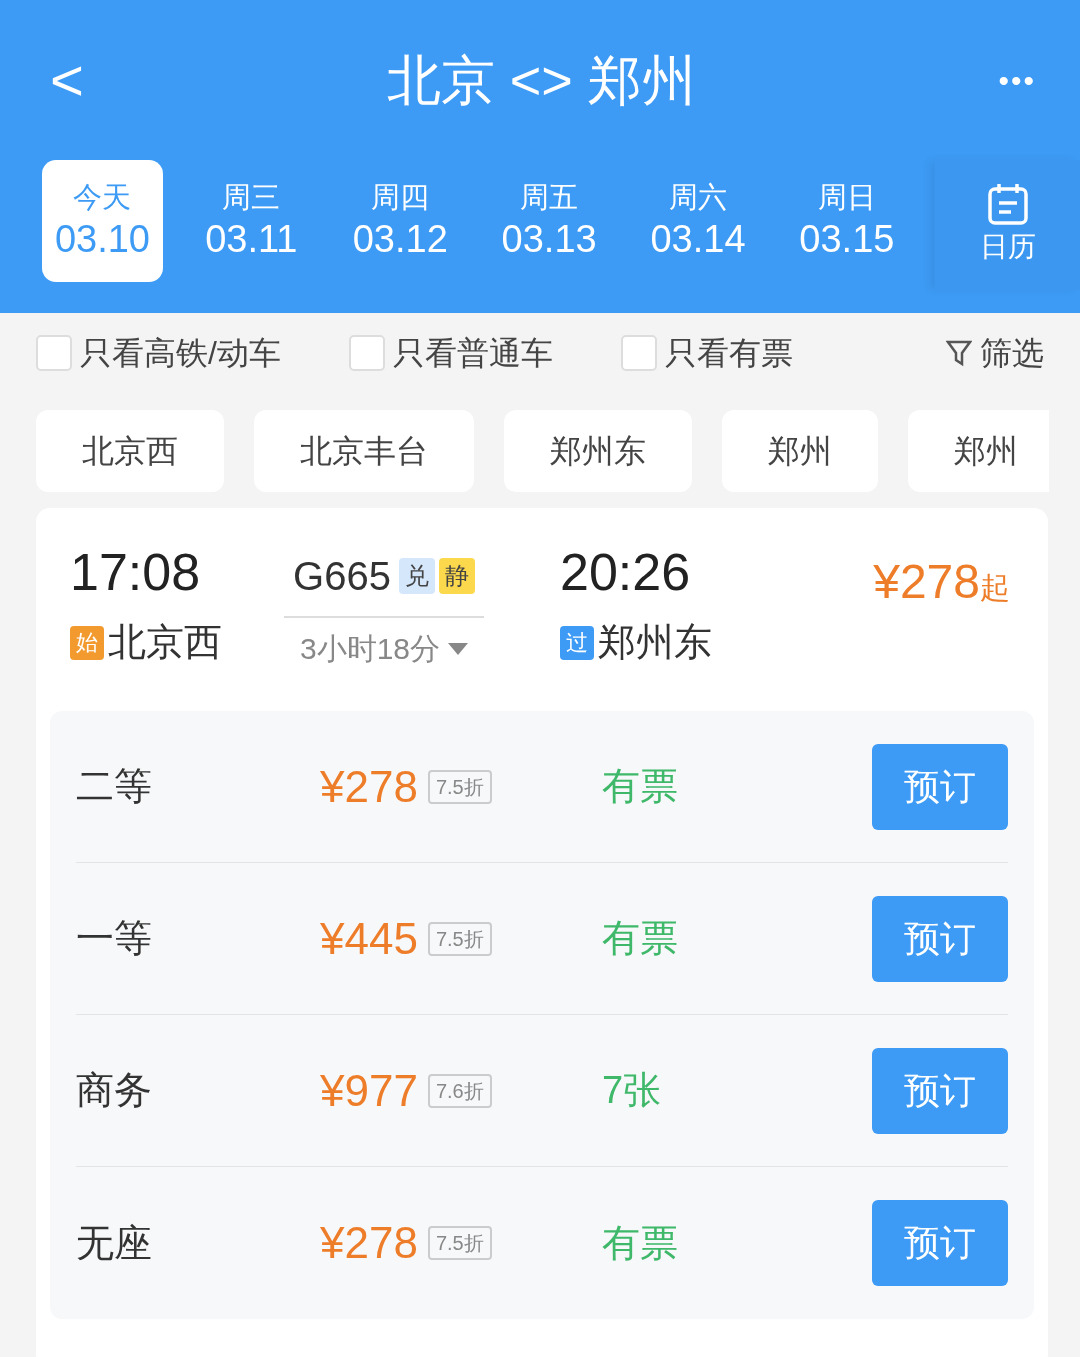 This screenshot has width=1080, height=1357. I want to click on duration-toggle: 3小时18分, so click(384, 648).